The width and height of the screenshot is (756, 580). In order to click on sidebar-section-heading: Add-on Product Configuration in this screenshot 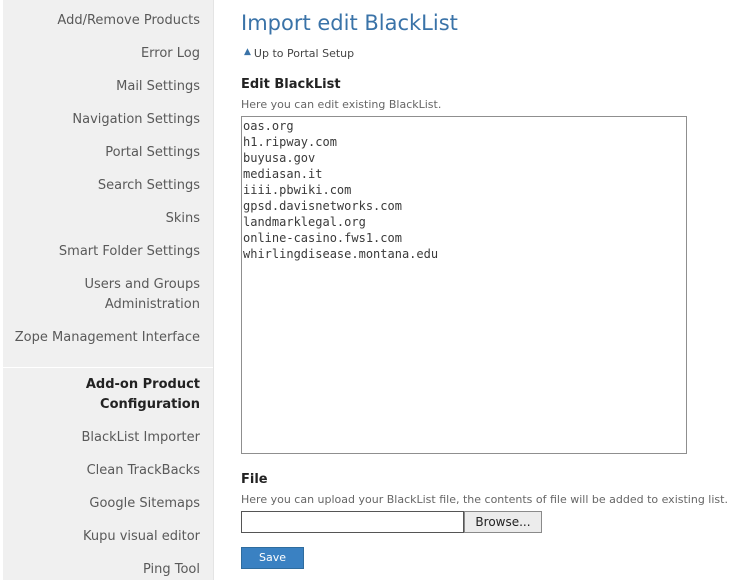, I will do `click(143, 395)`.